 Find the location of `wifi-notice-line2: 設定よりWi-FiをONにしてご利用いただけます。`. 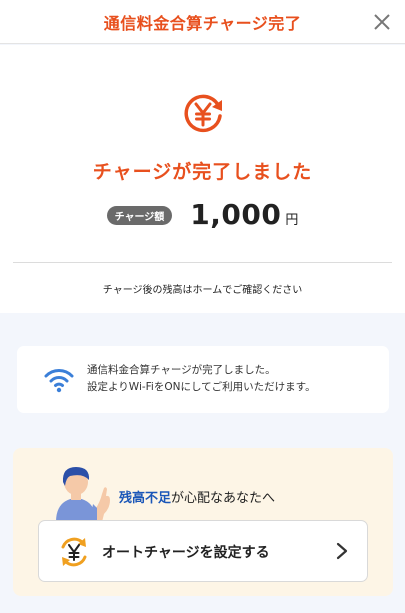

wifi-notice-line2: 設定よりWi-FiをONにしてご利用いただけます。 is located at coordinates (201, 387).